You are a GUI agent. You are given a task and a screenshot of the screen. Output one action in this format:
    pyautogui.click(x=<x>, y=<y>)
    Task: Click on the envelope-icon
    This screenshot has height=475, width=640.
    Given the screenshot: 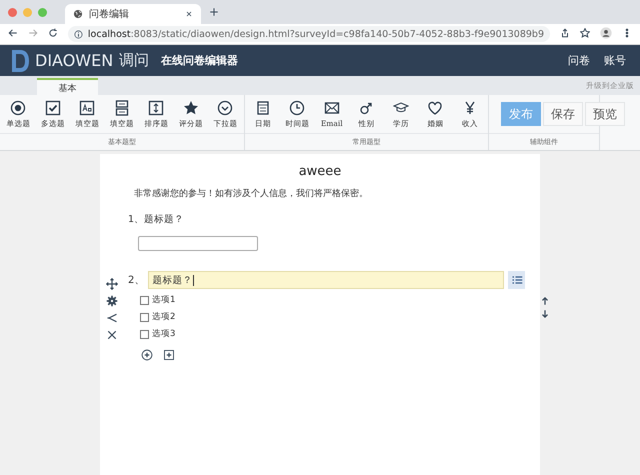 What is the action you would take?
    pyautogui.click(x=332, y=108)
    